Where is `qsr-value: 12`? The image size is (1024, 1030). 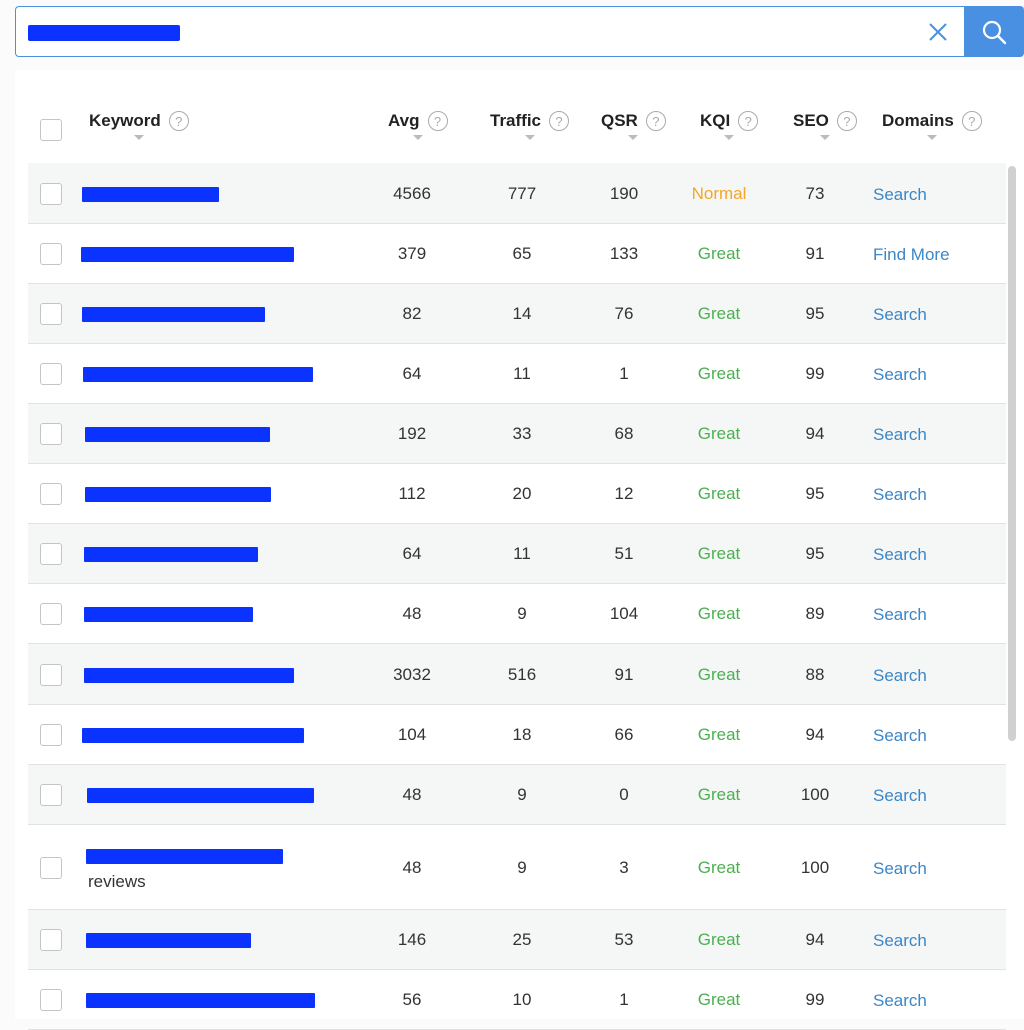
qsr-value: 12 is located at coordinates (624, 493).